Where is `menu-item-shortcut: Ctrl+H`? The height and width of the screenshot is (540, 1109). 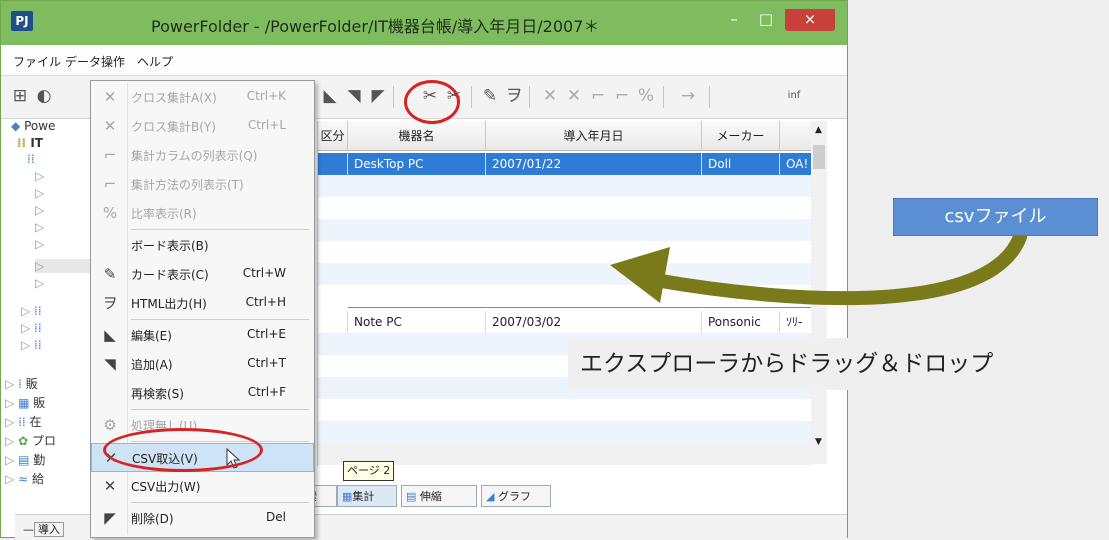 menu-item-shortcut: Ctrl+H is located at coordinates (265, 302).